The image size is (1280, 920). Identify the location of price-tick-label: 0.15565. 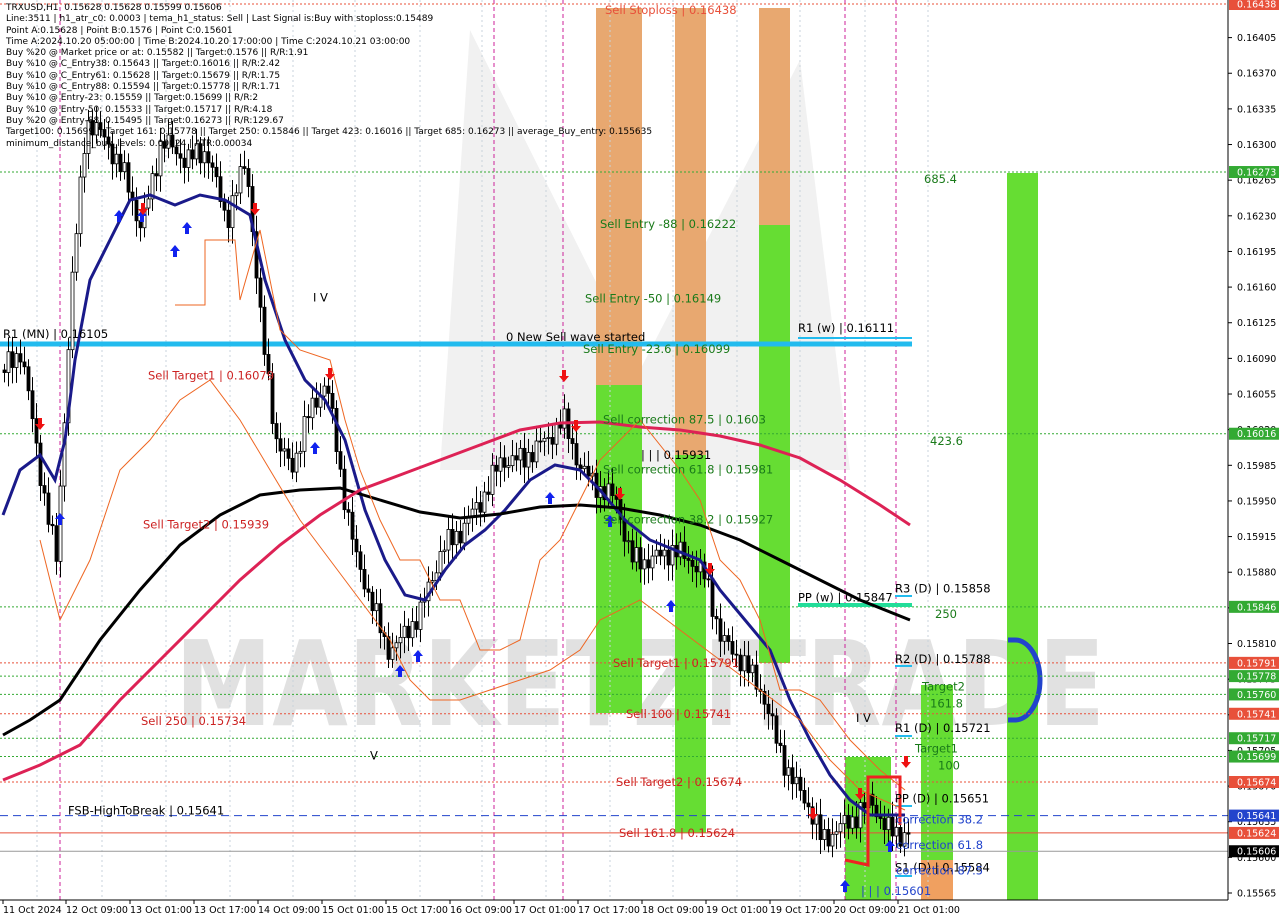
(1256, 894).